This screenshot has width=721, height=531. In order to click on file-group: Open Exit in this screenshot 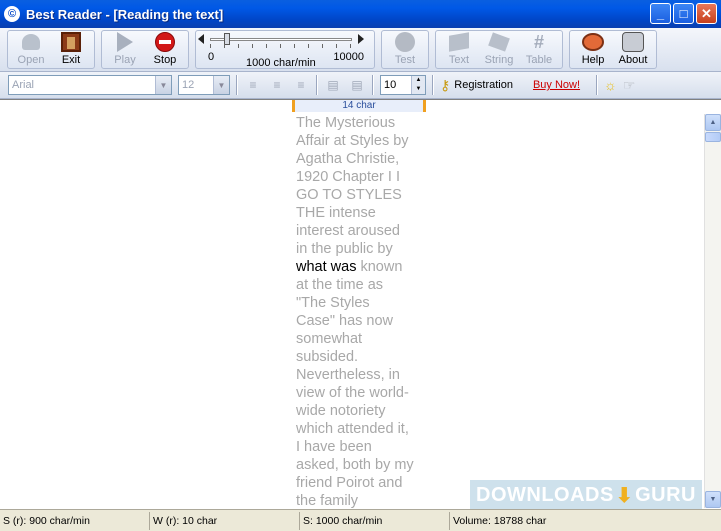, I will do `click(51, 49)`.